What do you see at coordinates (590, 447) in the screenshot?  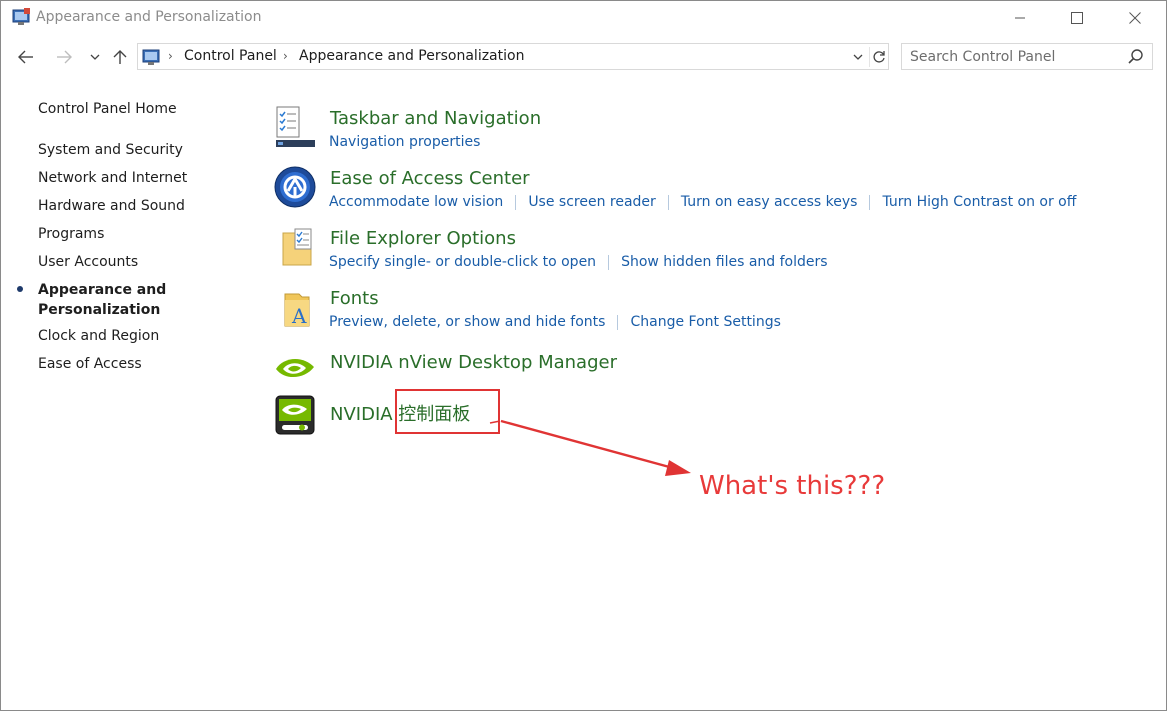 I see `annotation-arrow-icon` at bounding box center [590, 447].